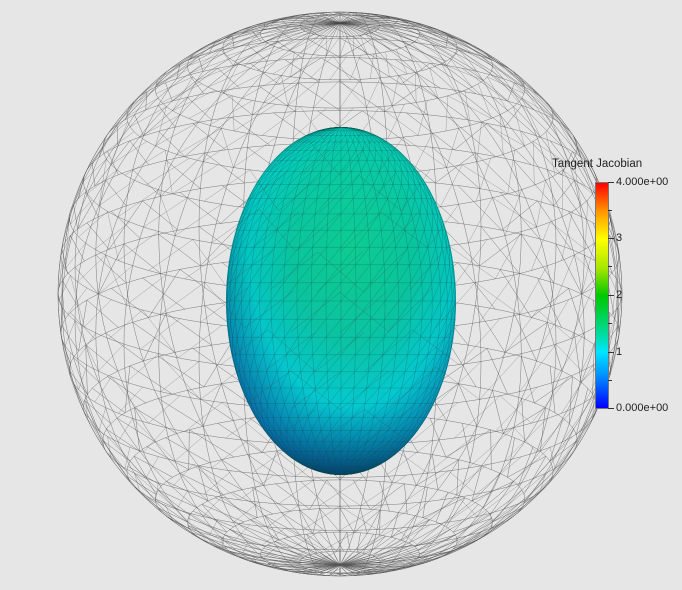 This screenshot has height=590, width=682. What do you see at coordinates (642, 182) in the screenshot?
I see `colorbar-label-max: 4.000e+00` at bounding box center [642, 182].